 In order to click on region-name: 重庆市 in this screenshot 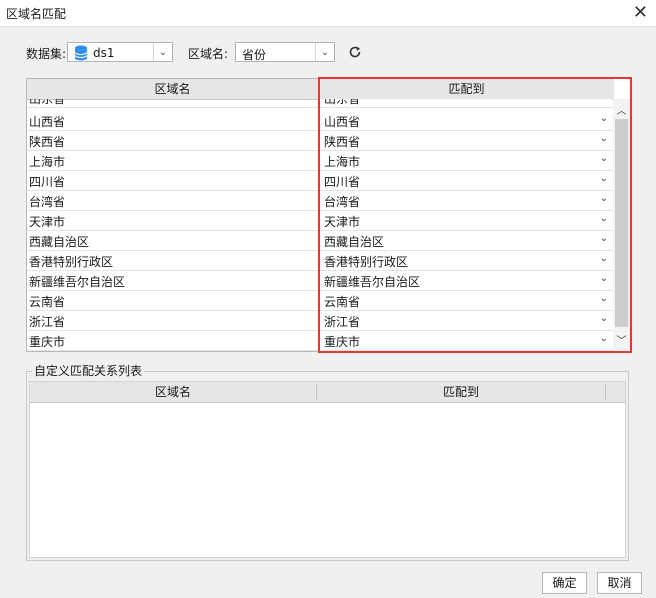, I will do `click(47, 342)`.